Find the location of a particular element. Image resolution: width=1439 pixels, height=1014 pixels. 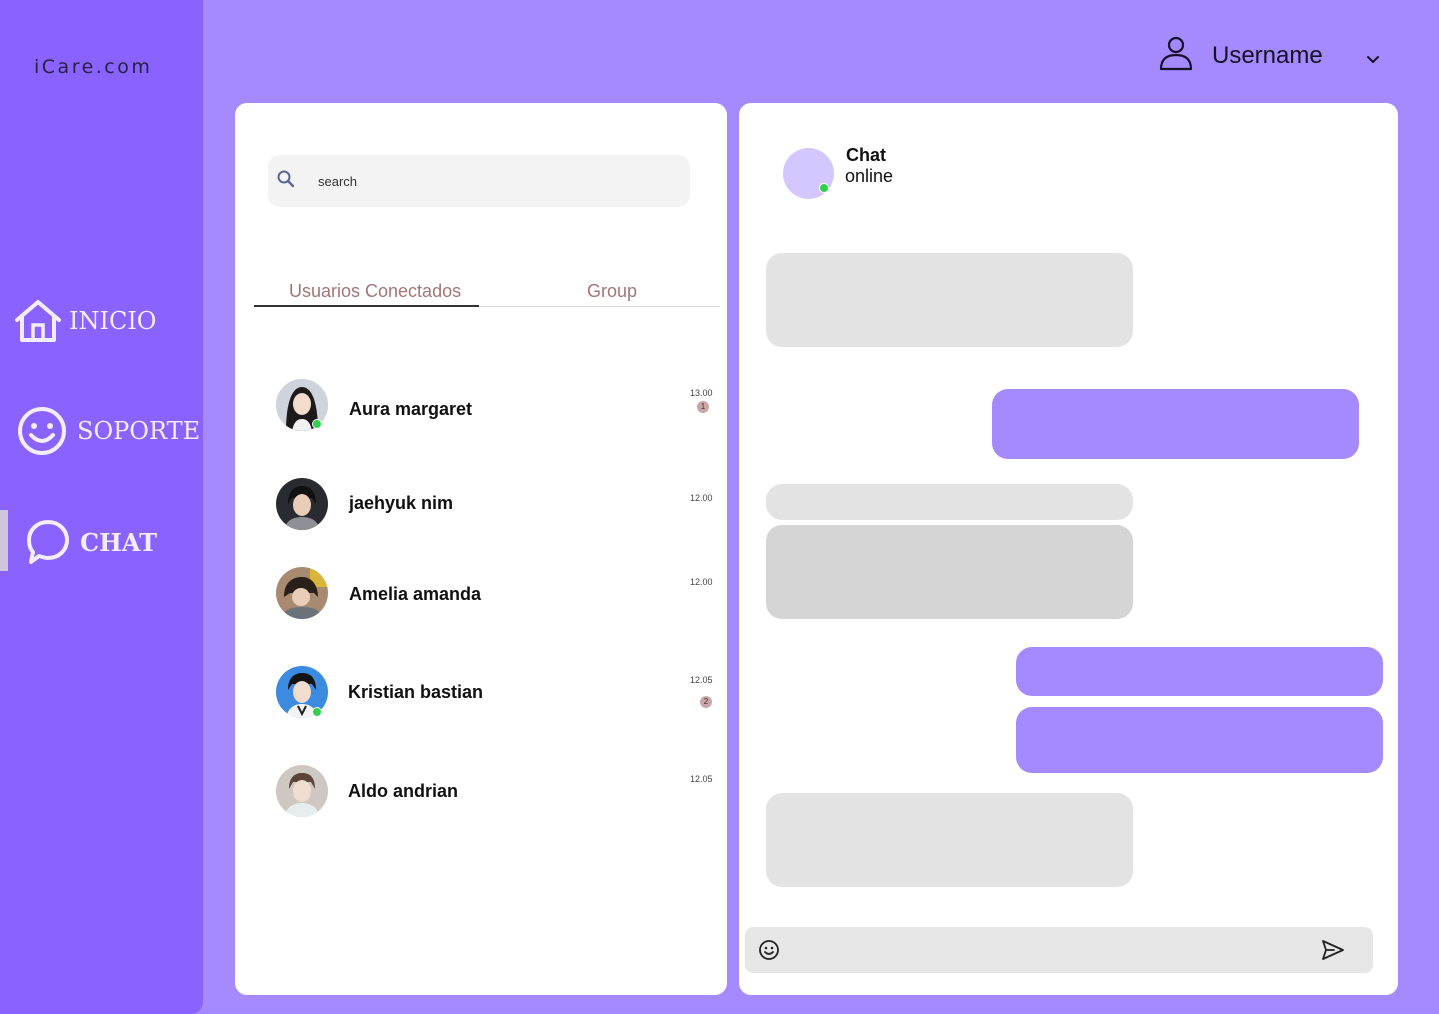

send-icon is located at coordinates (1333, 952).